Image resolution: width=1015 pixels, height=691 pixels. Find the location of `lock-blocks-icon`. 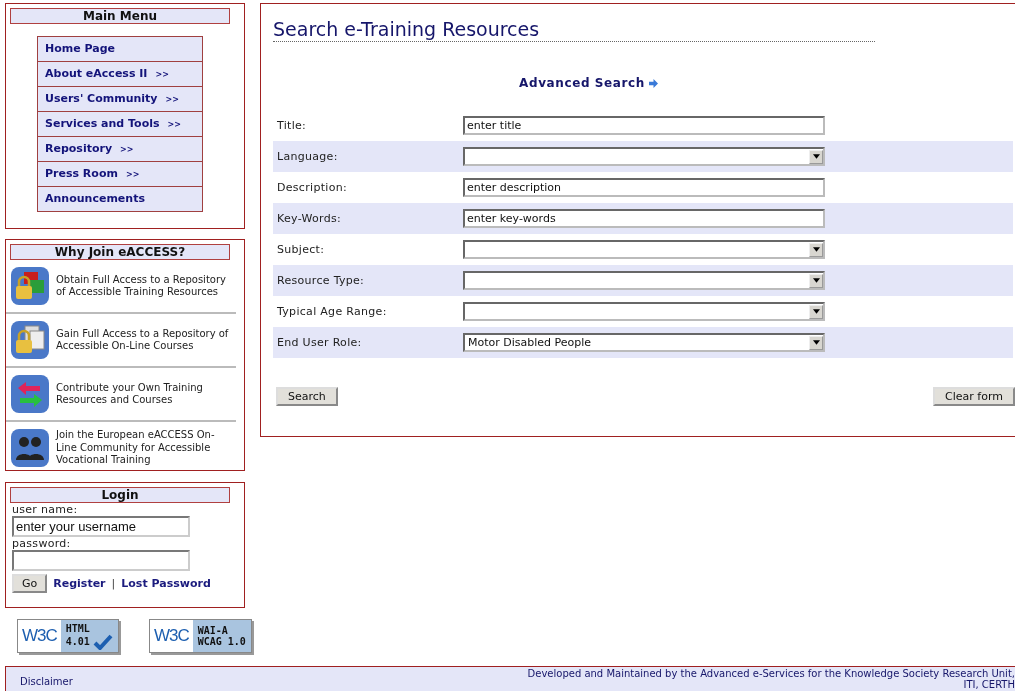

lock-blocks-icon is located at coordinates (30, 286).